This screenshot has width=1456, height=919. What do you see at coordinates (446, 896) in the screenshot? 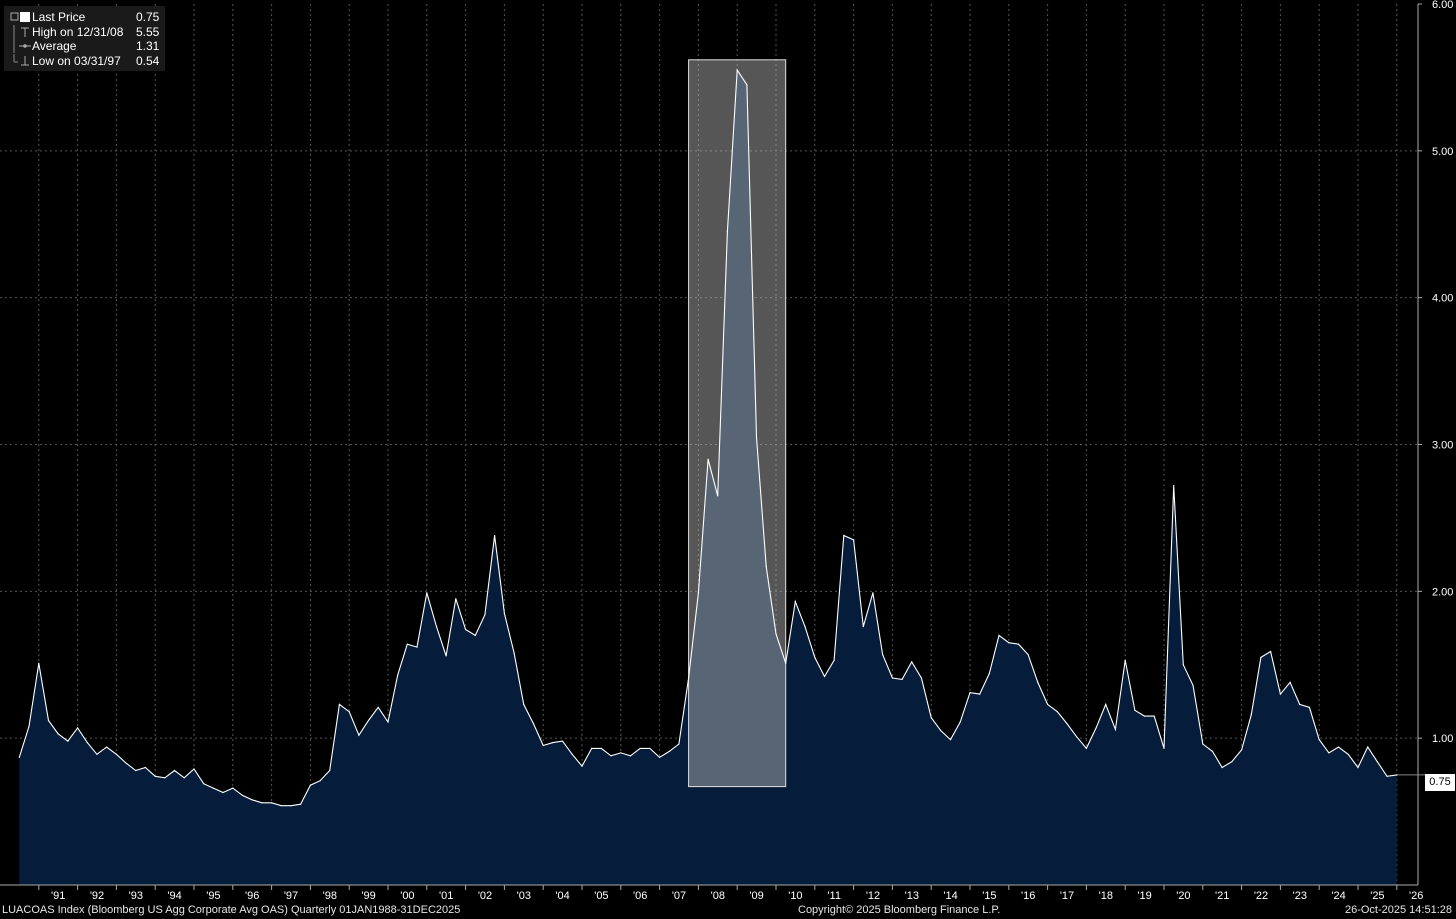
I see `x-tick-label: '01` at bounding box center [446, 896].